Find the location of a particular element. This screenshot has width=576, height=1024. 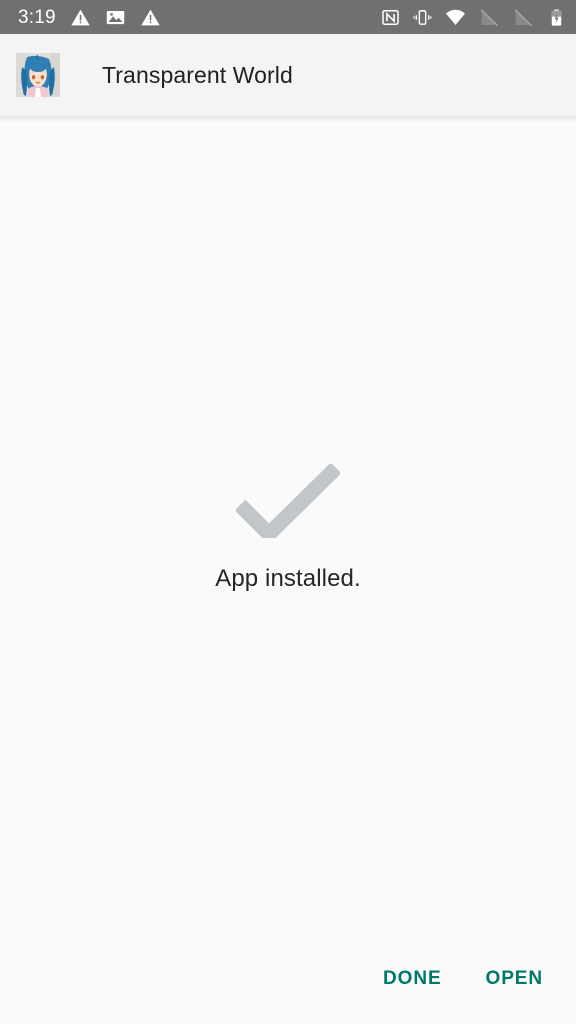

page-title: Transparent World is located at coordinates (197, 74).